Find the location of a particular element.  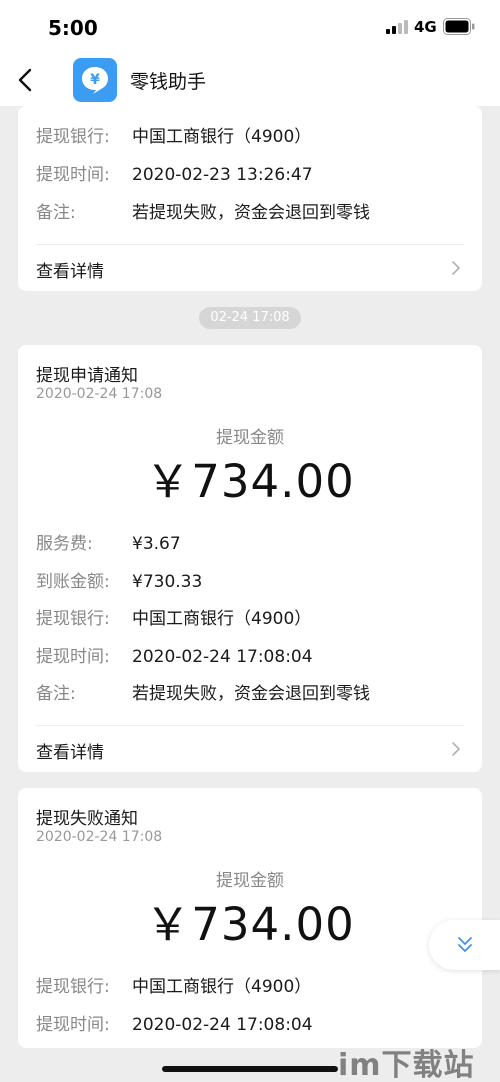

row-value: ¥730.33 is located at coordinates (167, 582).